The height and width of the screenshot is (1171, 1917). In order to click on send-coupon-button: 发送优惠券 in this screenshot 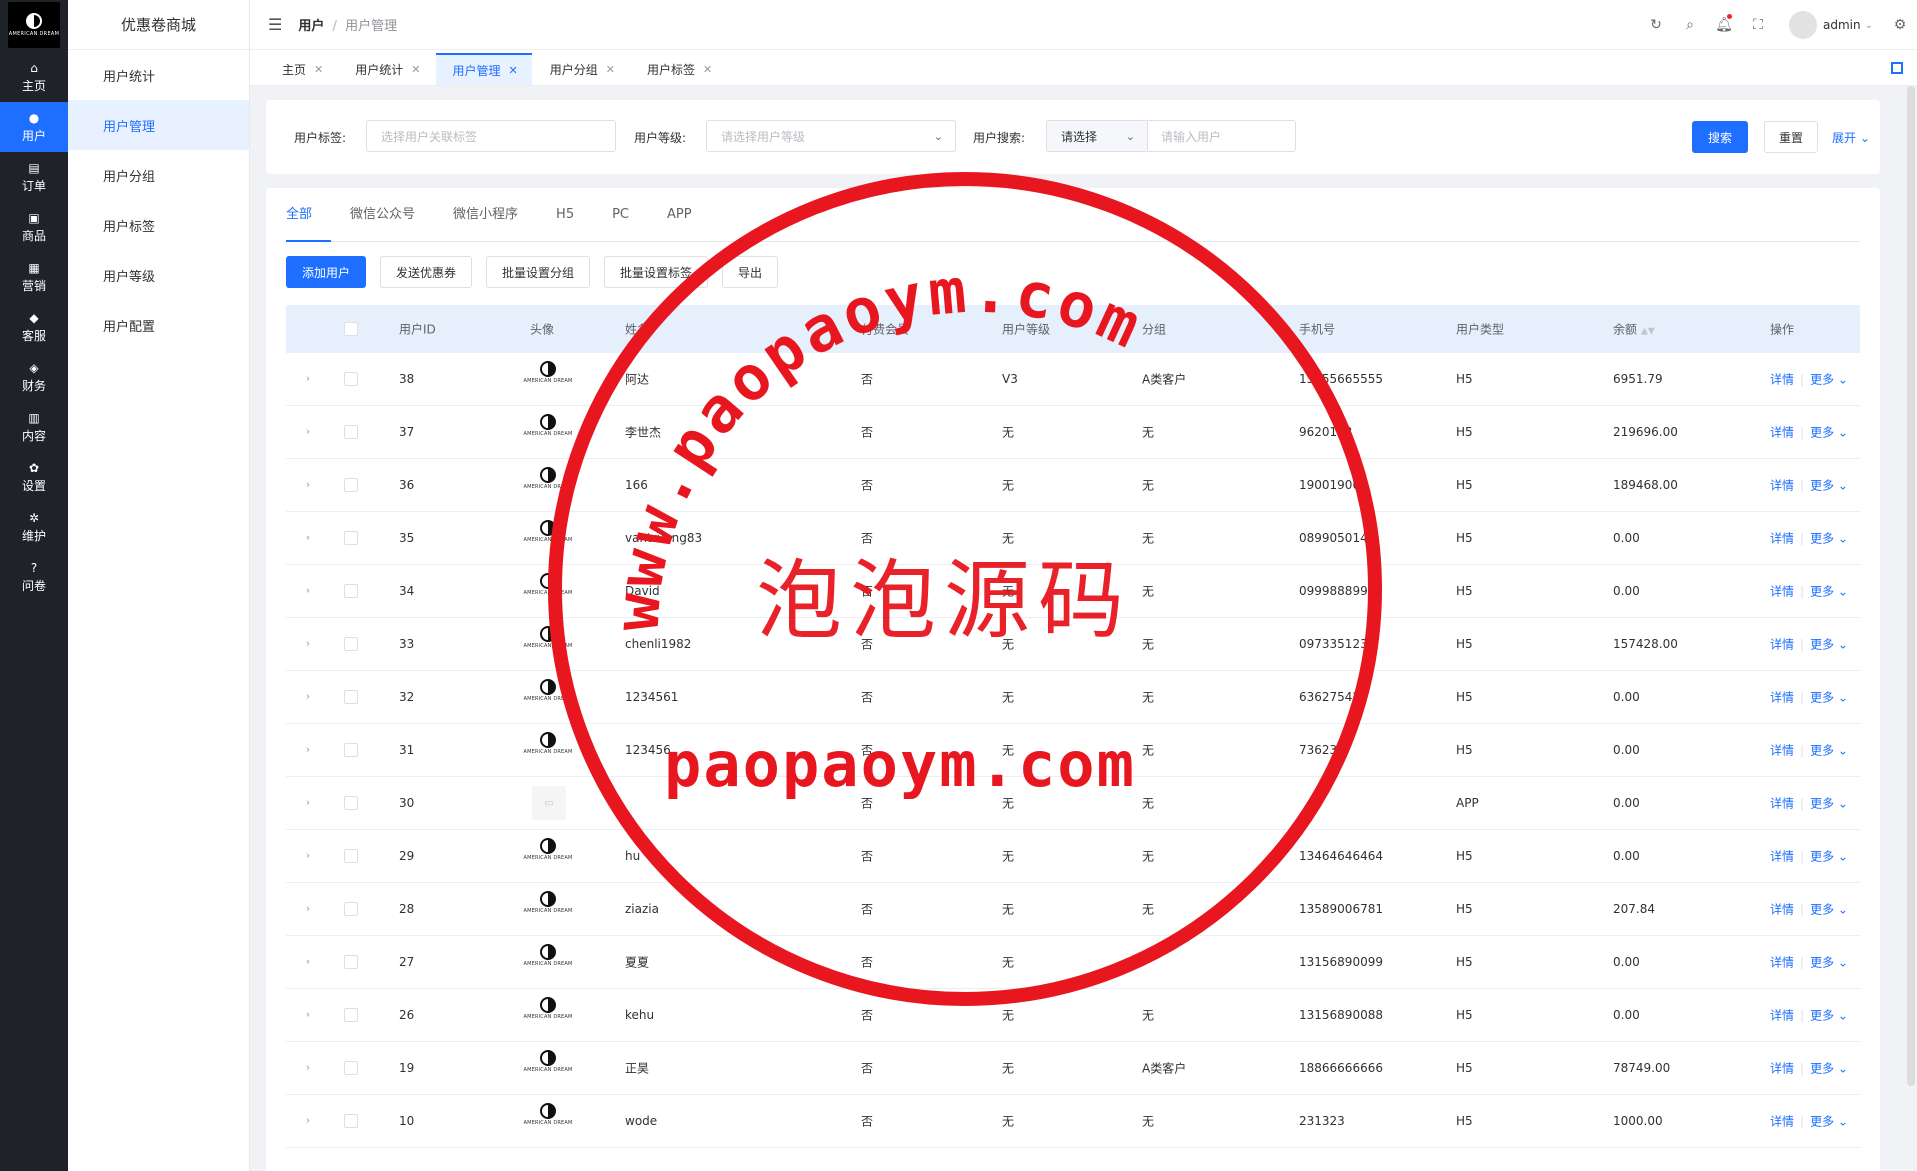, I will do `click(426, 272)`.